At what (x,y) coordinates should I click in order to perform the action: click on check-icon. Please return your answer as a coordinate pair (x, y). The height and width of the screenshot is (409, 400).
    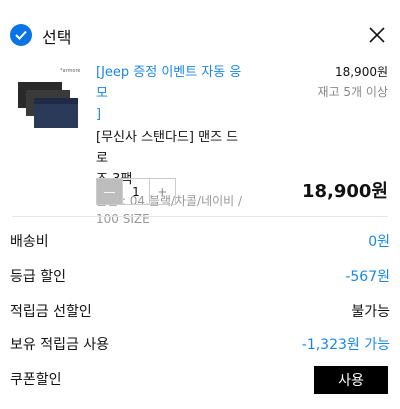
    Looking at the image, I should click on (21, 35).